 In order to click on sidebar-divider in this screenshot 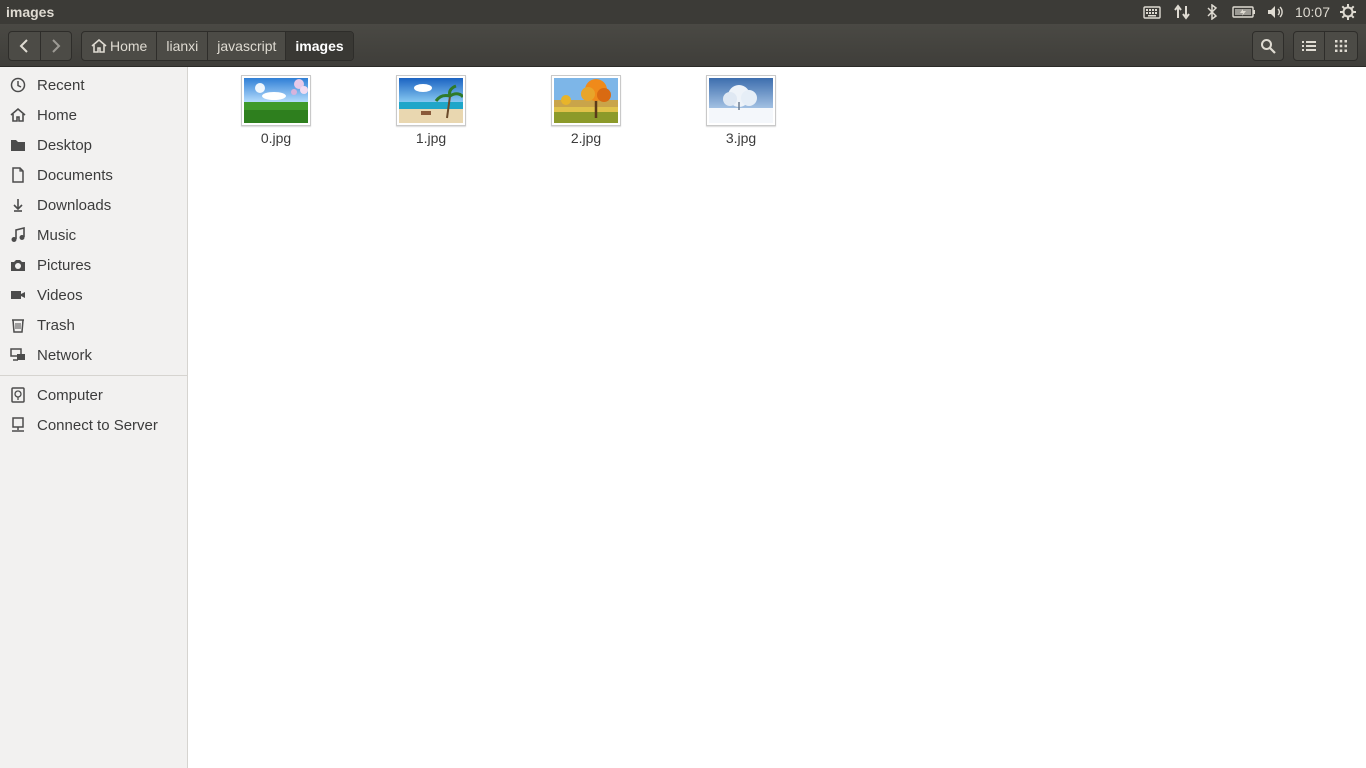, I will do `click(93, 375)`.